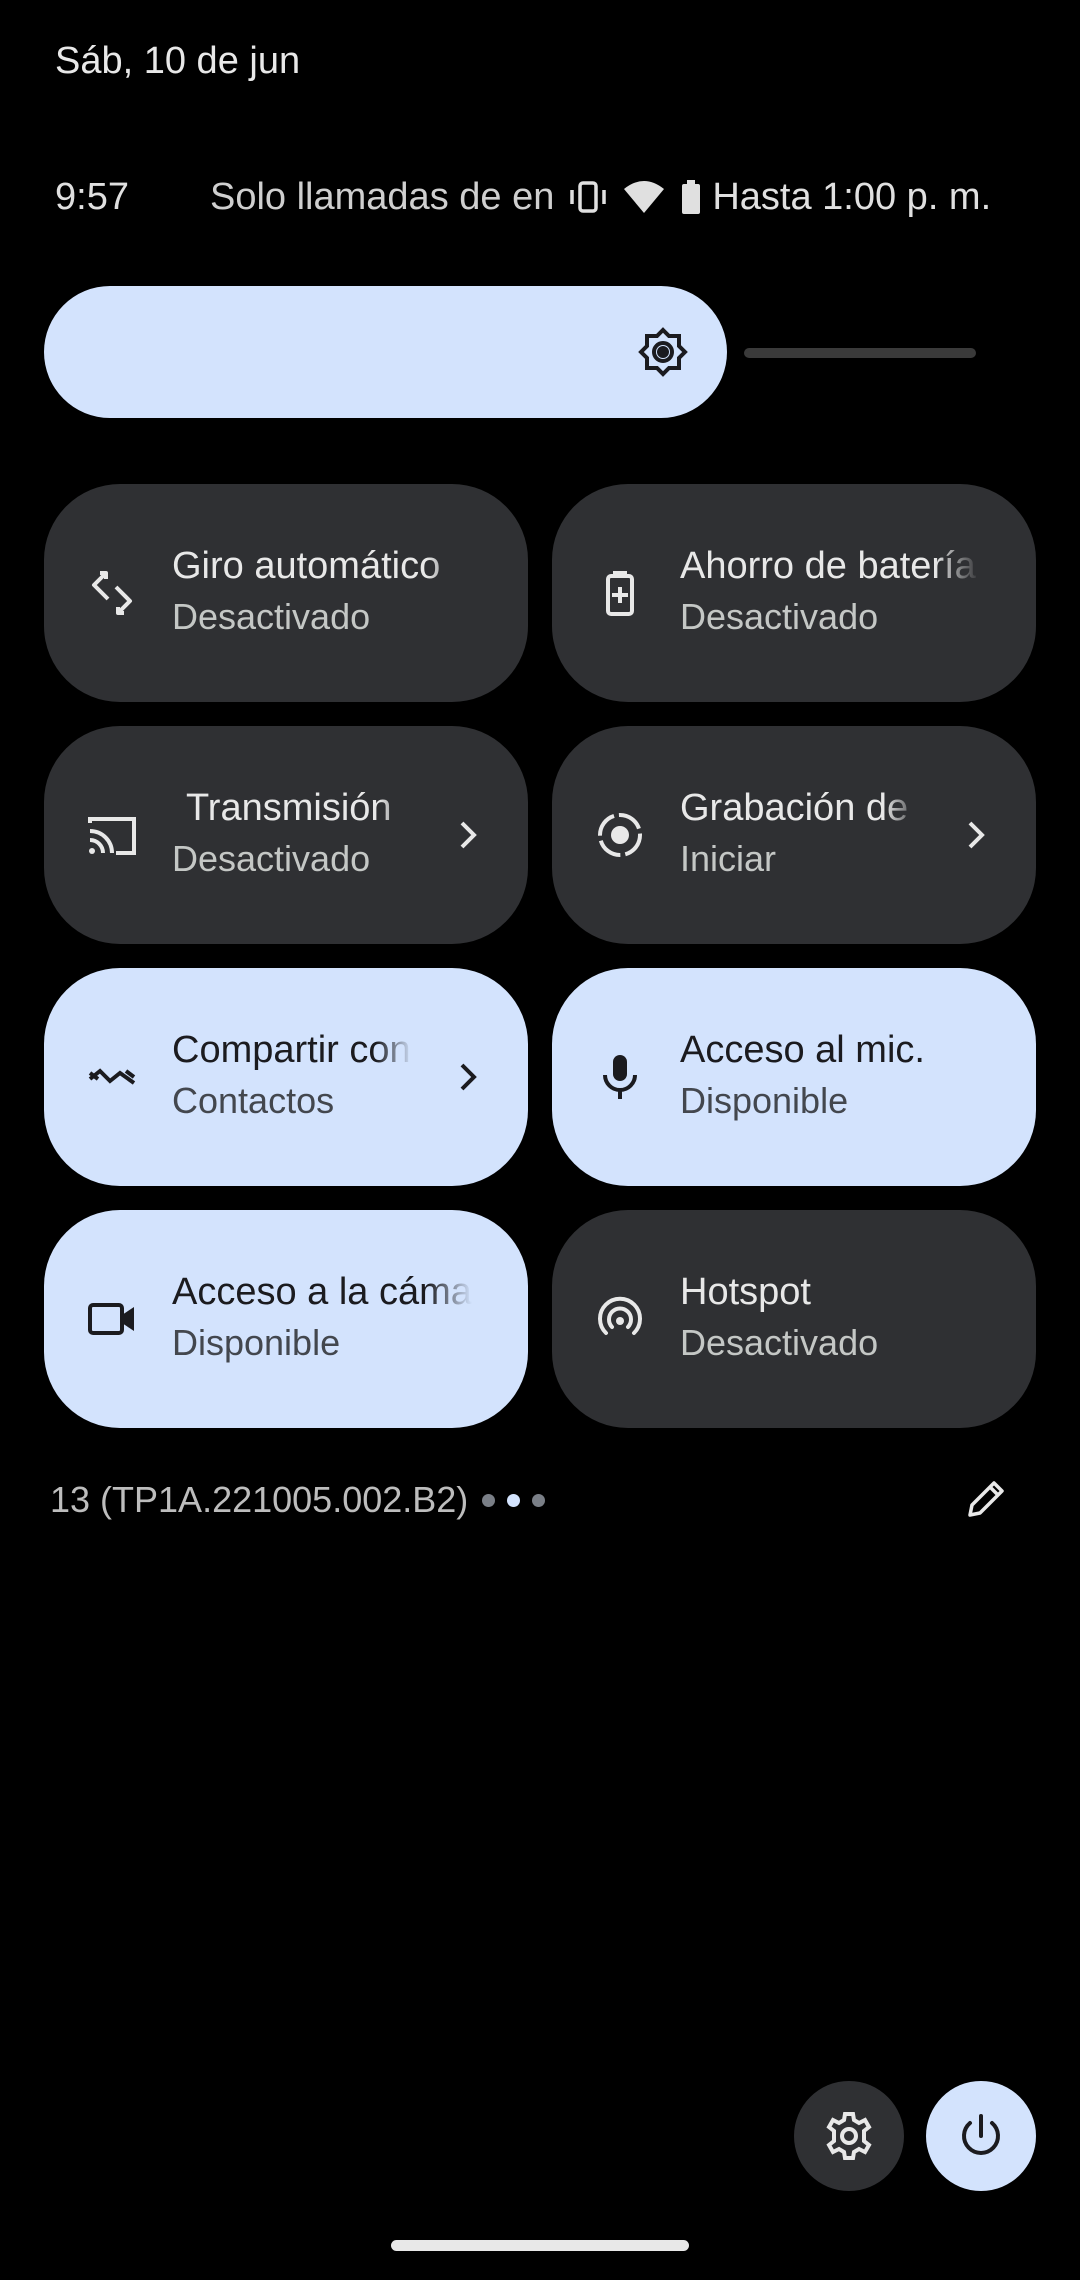  What do you see at coordinates (588, 197) in the screenshot?
I see `vibrate-icon` at bounding box center [588, 197].